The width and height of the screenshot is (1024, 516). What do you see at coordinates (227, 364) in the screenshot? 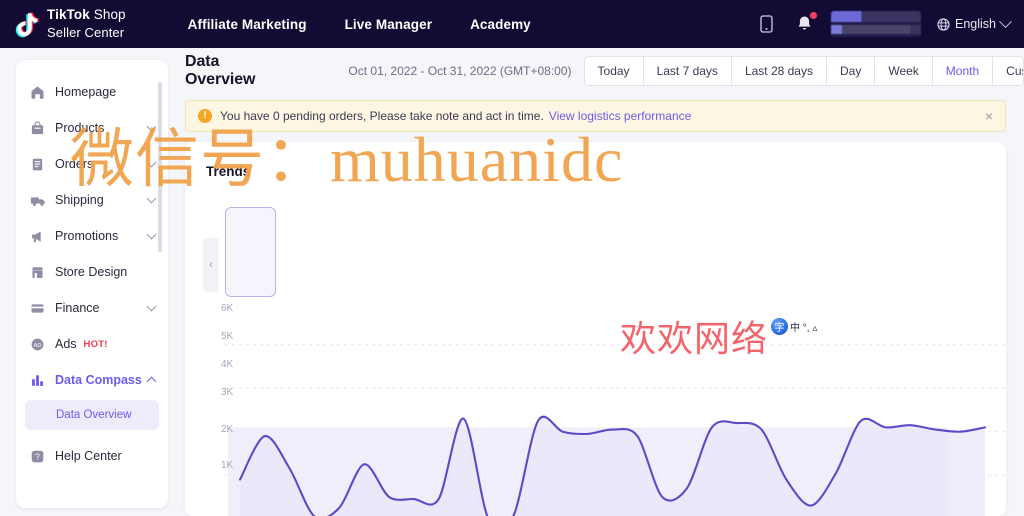
I see `y-tick-label: 4K` at bounding box center [227, 364].